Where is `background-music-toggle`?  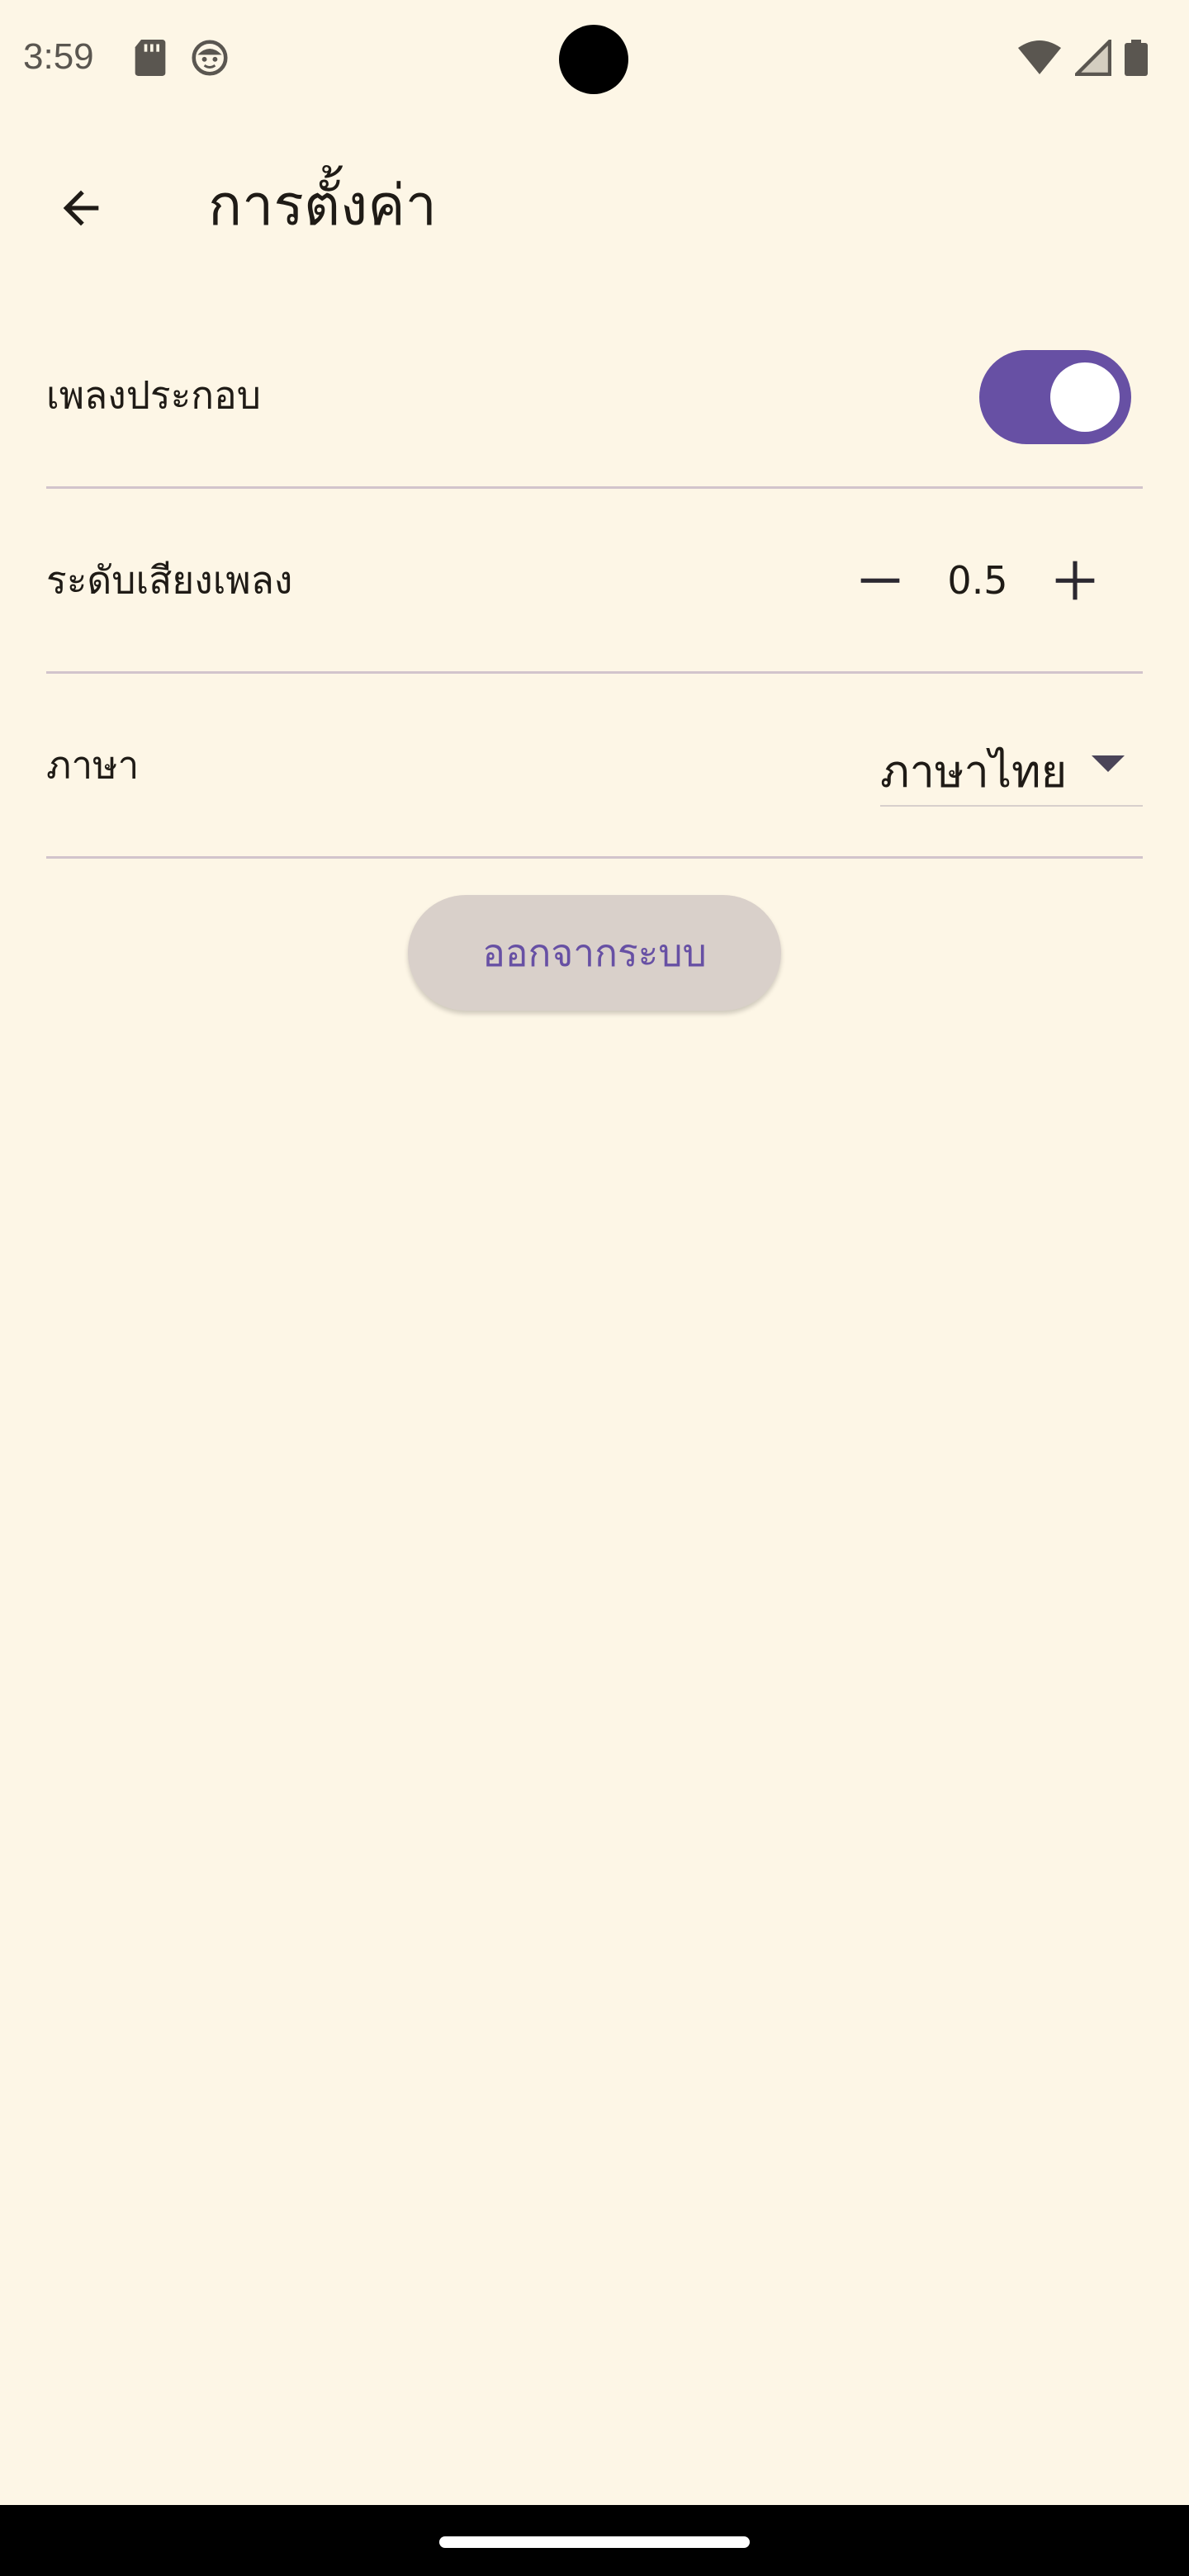 background-music-toggle is located at coordinates (1055, 397).